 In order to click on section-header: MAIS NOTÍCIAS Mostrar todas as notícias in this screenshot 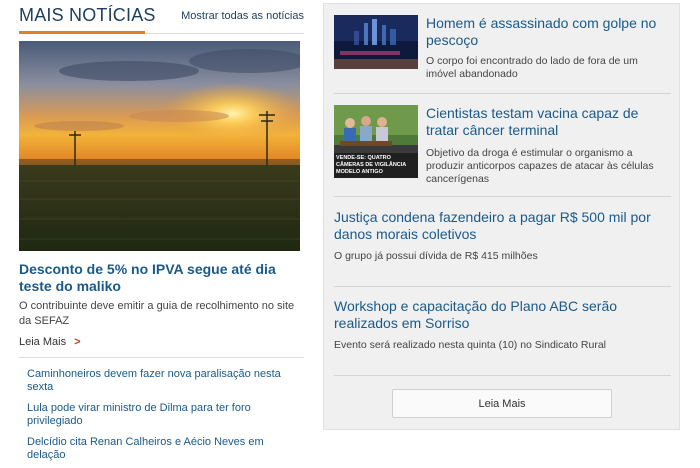, I will do `click(161, 17)`.